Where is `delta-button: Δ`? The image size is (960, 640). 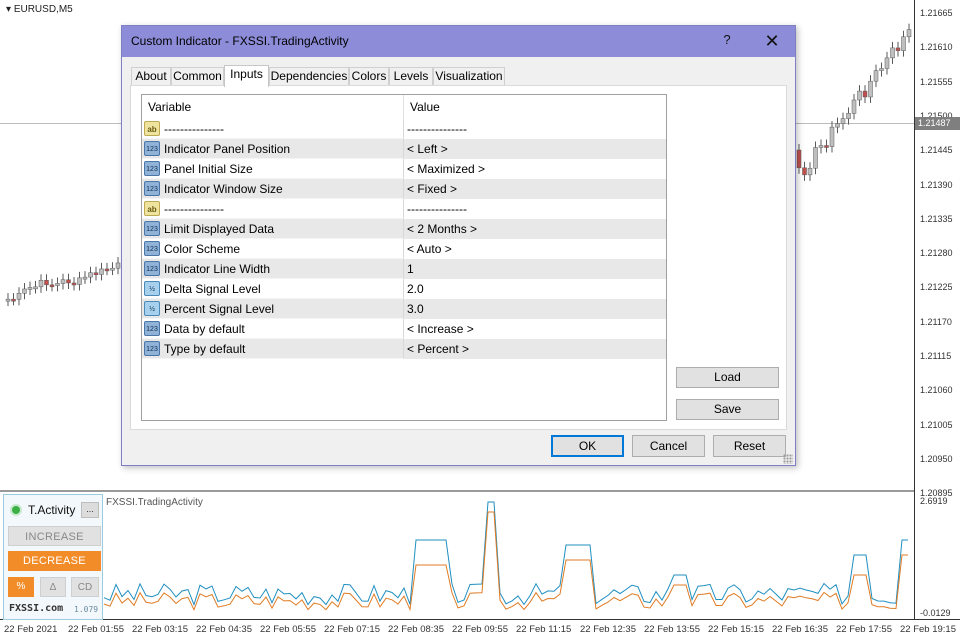 delta-button: Δ is located at coordinates (53, 587).